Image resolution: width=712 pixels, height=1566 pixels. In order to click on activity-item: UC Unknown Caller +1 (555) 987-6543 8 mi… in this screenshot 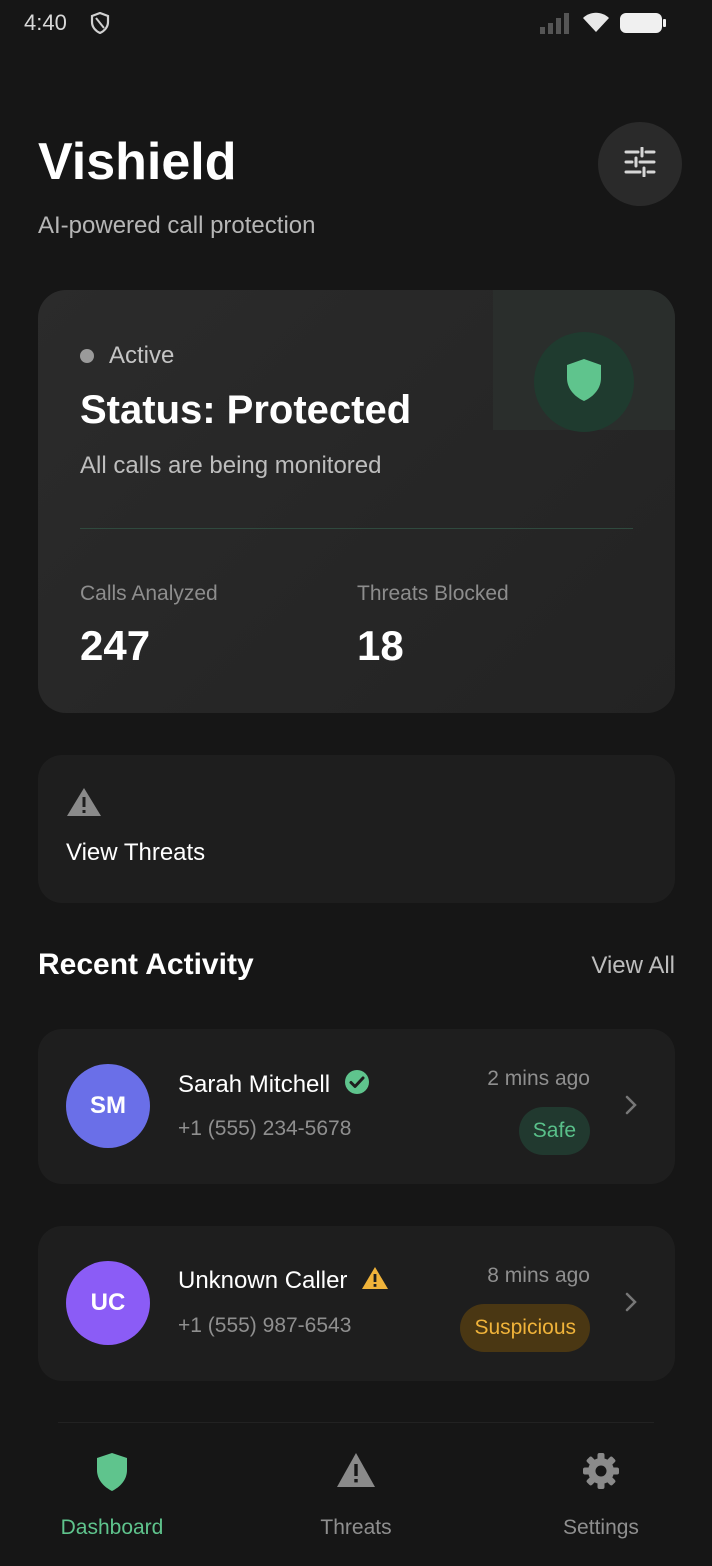, I will do `click(356, 1303)`.